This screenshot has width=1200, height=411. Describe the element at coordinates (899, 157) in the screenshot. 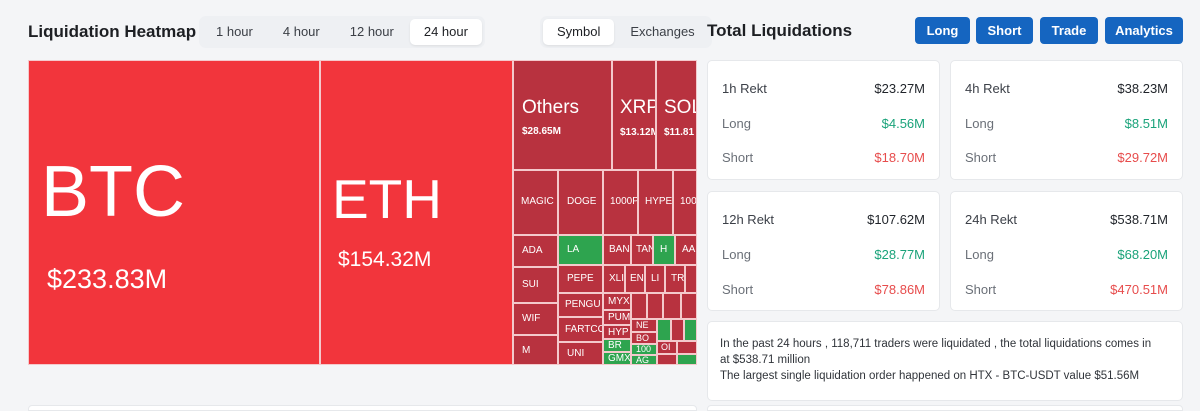

I see `card-short-value: $18.70M` at that location.